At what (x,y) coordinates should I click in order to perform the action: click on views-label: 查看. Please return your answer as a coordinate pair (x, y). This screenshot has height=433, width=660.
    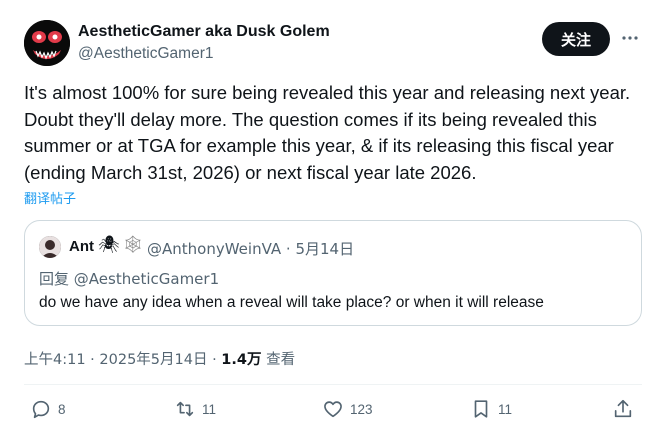
    Looking at the image, I should click on (278, 360).